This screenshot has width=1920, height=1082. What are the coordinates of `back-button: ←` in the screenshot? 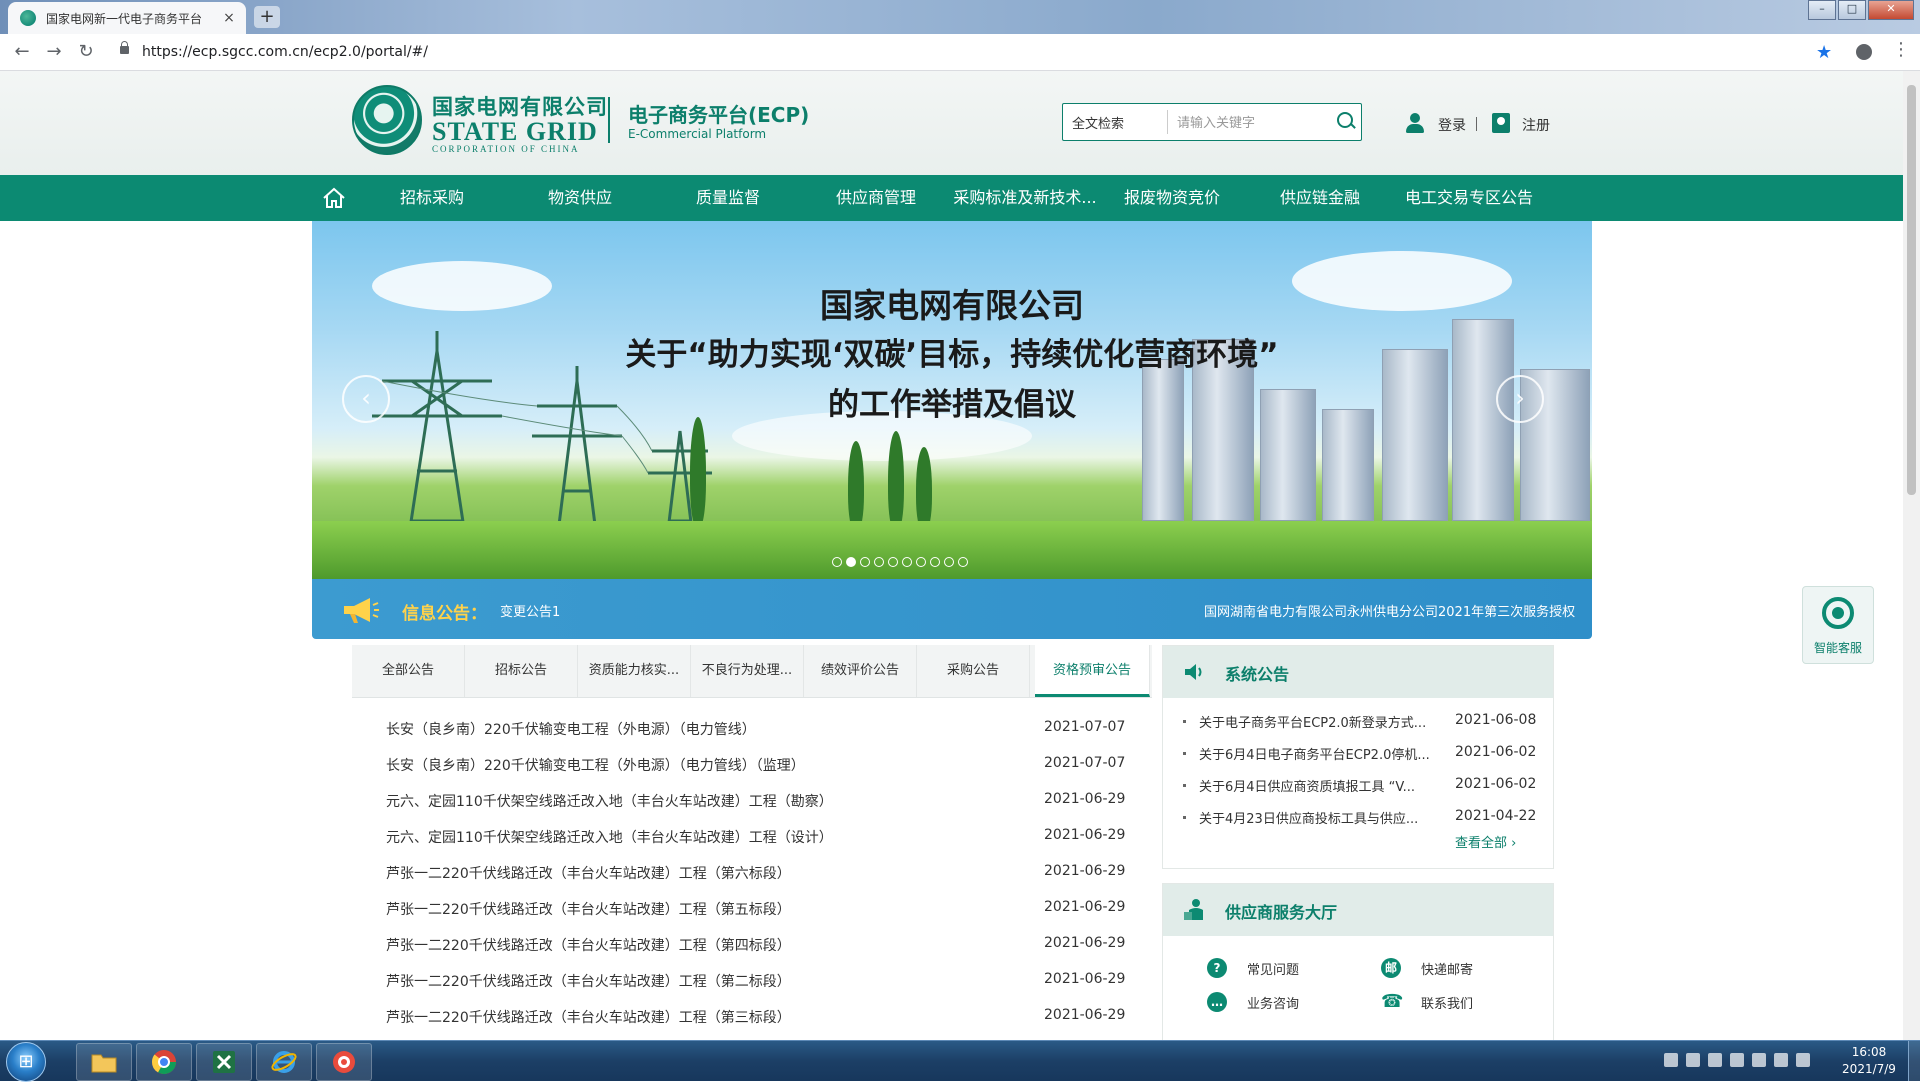 It's located at (22, 52).